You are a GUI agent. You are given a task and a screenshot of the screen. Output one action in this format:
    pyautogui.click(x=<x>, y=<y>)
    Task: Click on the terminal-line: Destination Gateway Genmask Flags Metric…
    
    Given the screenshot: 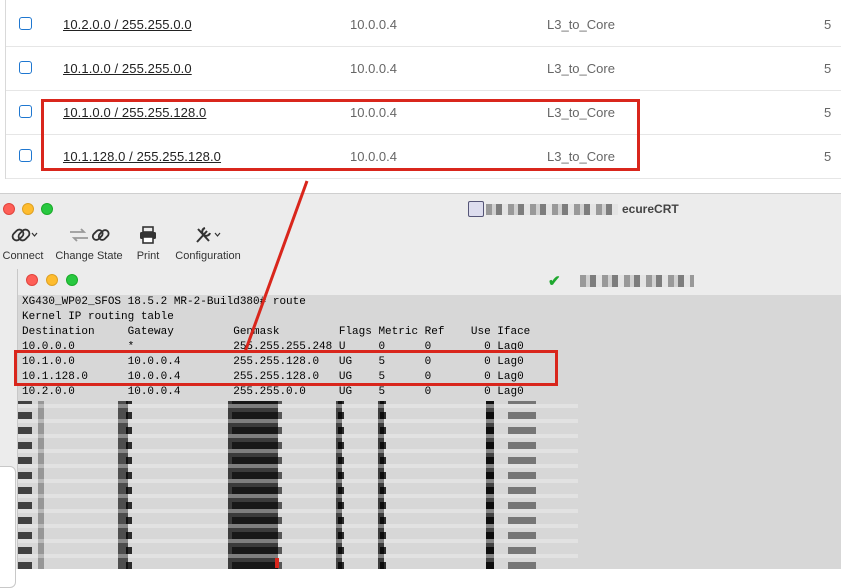 What is the action you would take?
    pyautogui.click(x=276, y=332)
    